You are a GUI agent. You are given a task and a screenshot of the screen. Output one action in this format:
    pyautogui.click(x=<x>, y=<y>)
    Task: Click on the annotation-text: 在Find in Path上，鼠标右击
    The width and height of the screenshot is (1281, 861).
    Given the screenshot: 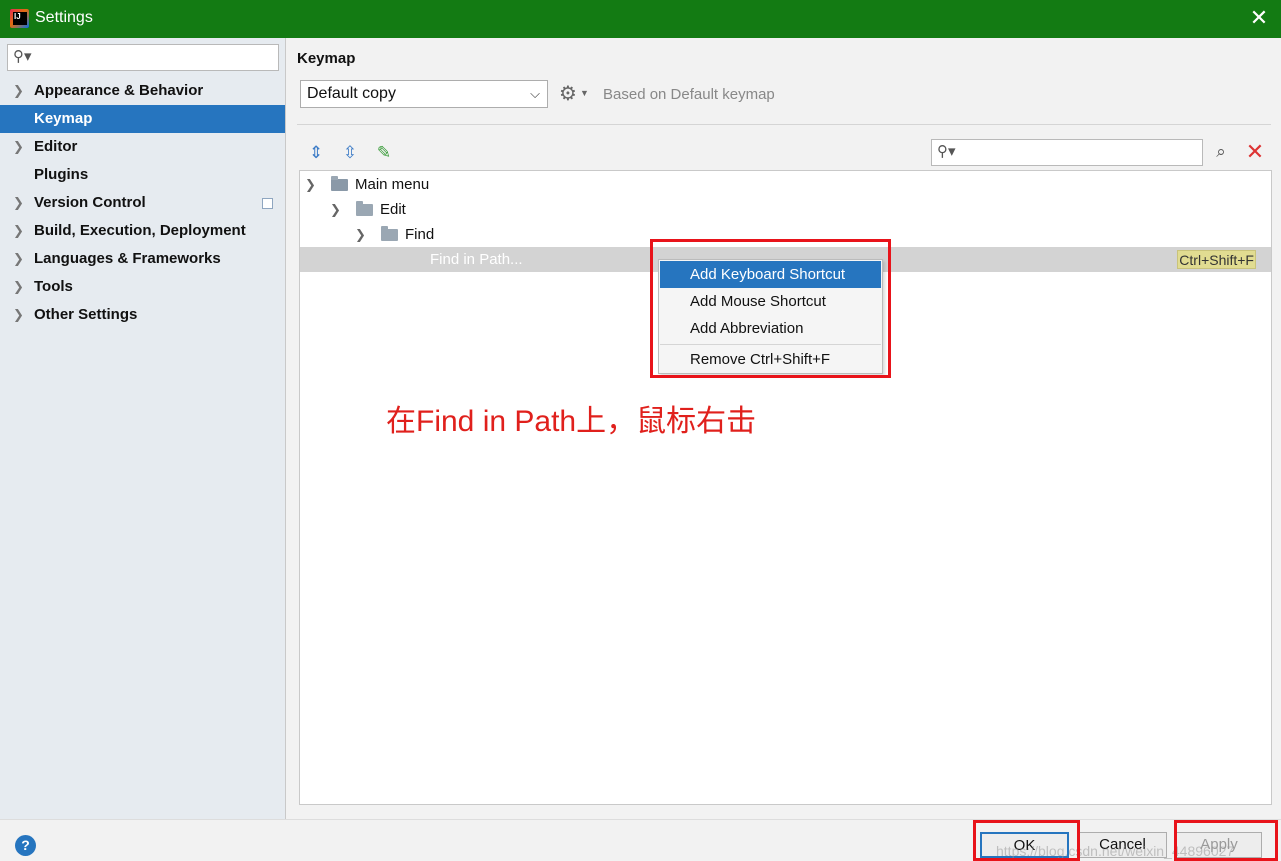 What is the action you would take?
    pyautogui.click(x=571, y=421)
    